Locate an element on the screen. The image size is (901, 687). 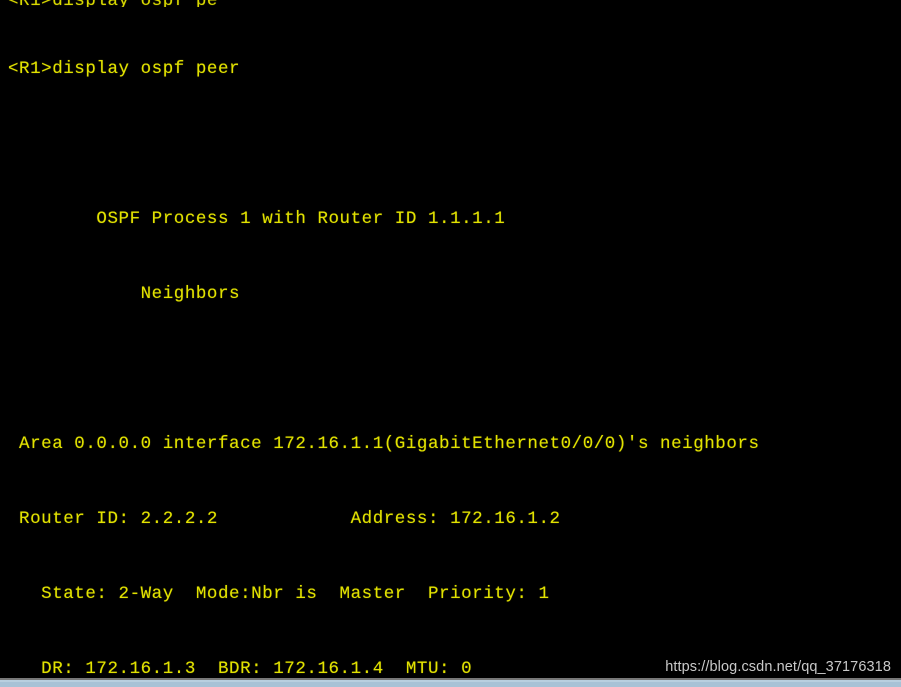
clipped-scrollback-line: <R1>display ospf pe is located at coordinates (450, 3).